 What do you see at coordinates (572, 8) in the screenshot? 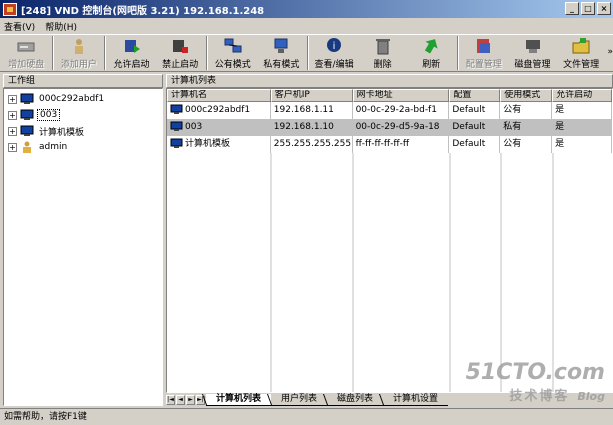
I see `minimize-button: _` at bounding box center [572, 8].